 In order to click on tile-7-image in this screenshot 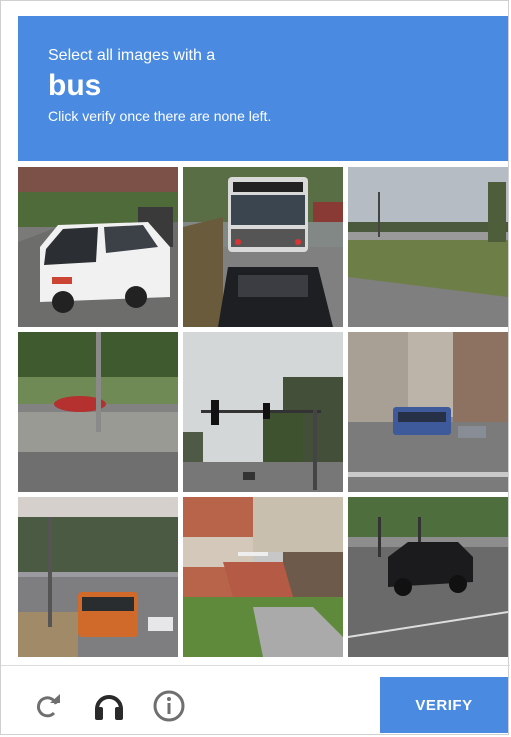, I will do `click(98, 577)`.